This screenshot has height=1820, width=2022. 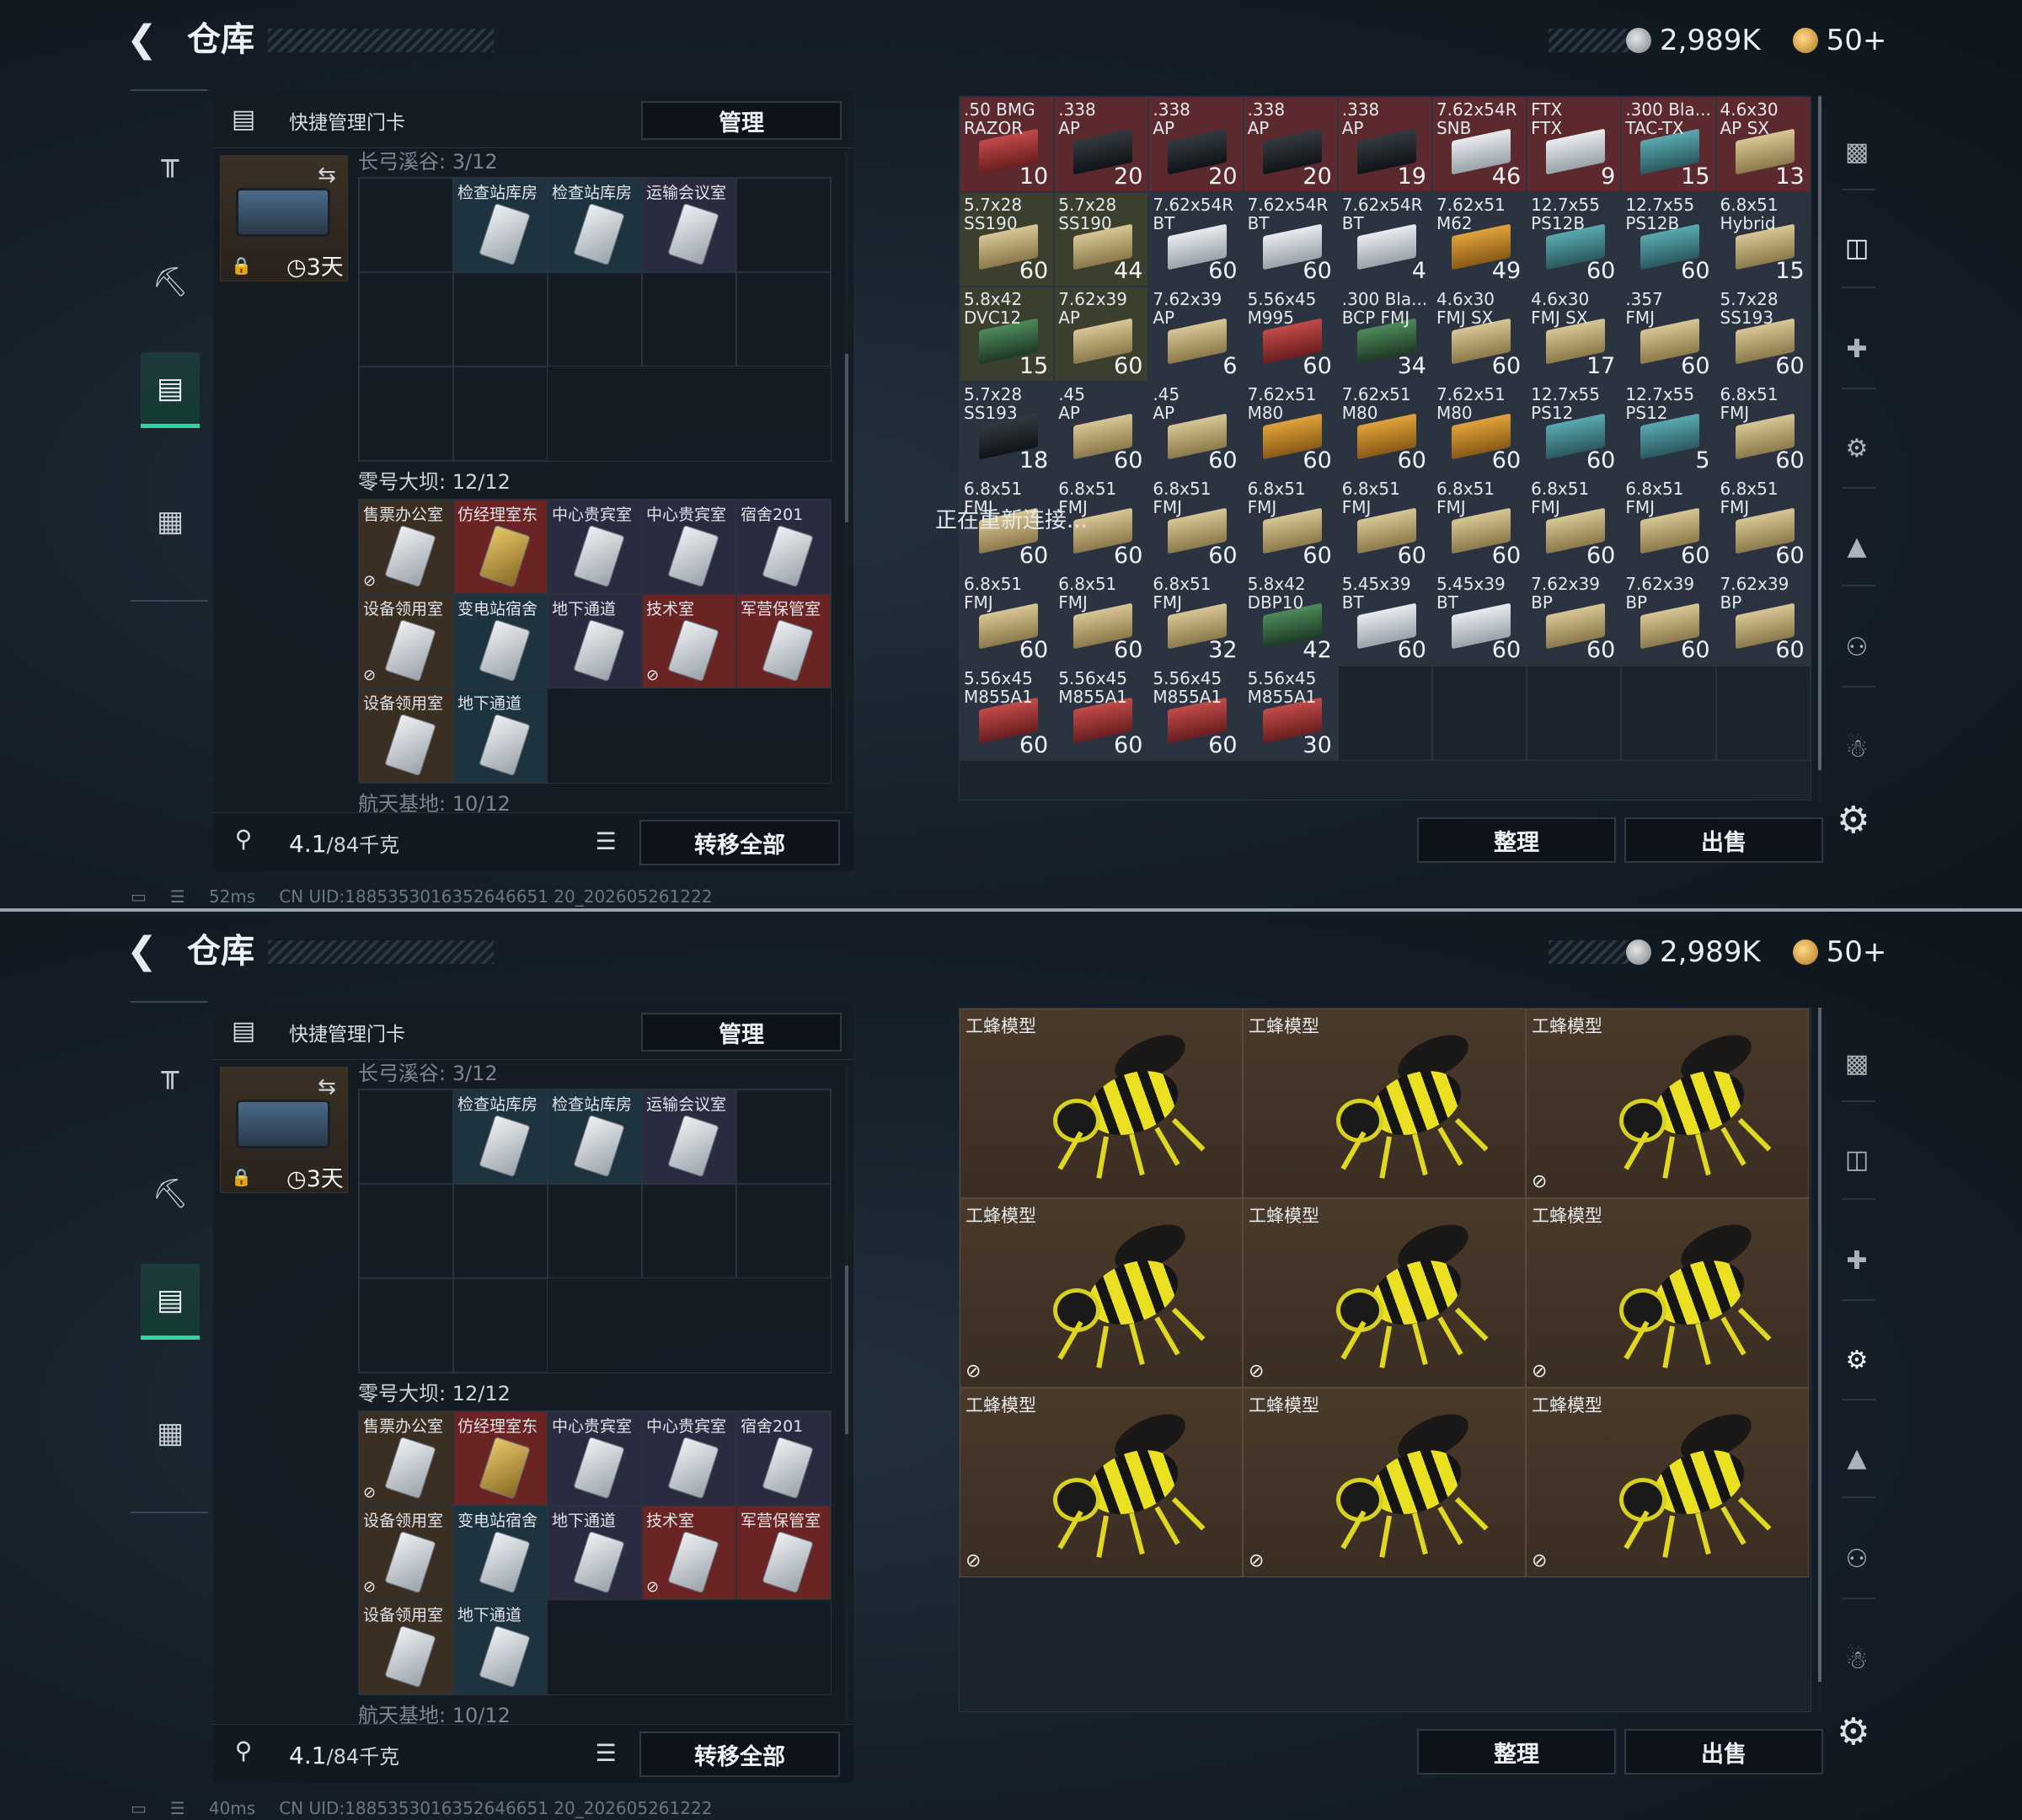 I want to click on ammo-item: 12.7x55 PS12 5, so click(x=1668, y=428).